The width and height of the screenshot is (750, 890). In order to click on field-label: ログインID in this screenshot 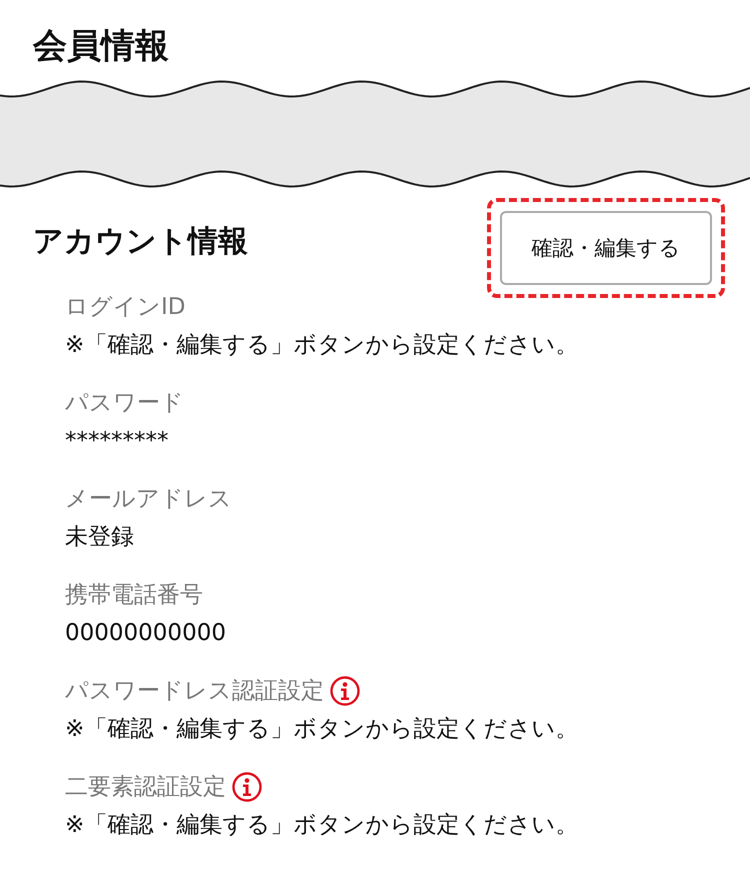, I will do `click(125, 307)`.